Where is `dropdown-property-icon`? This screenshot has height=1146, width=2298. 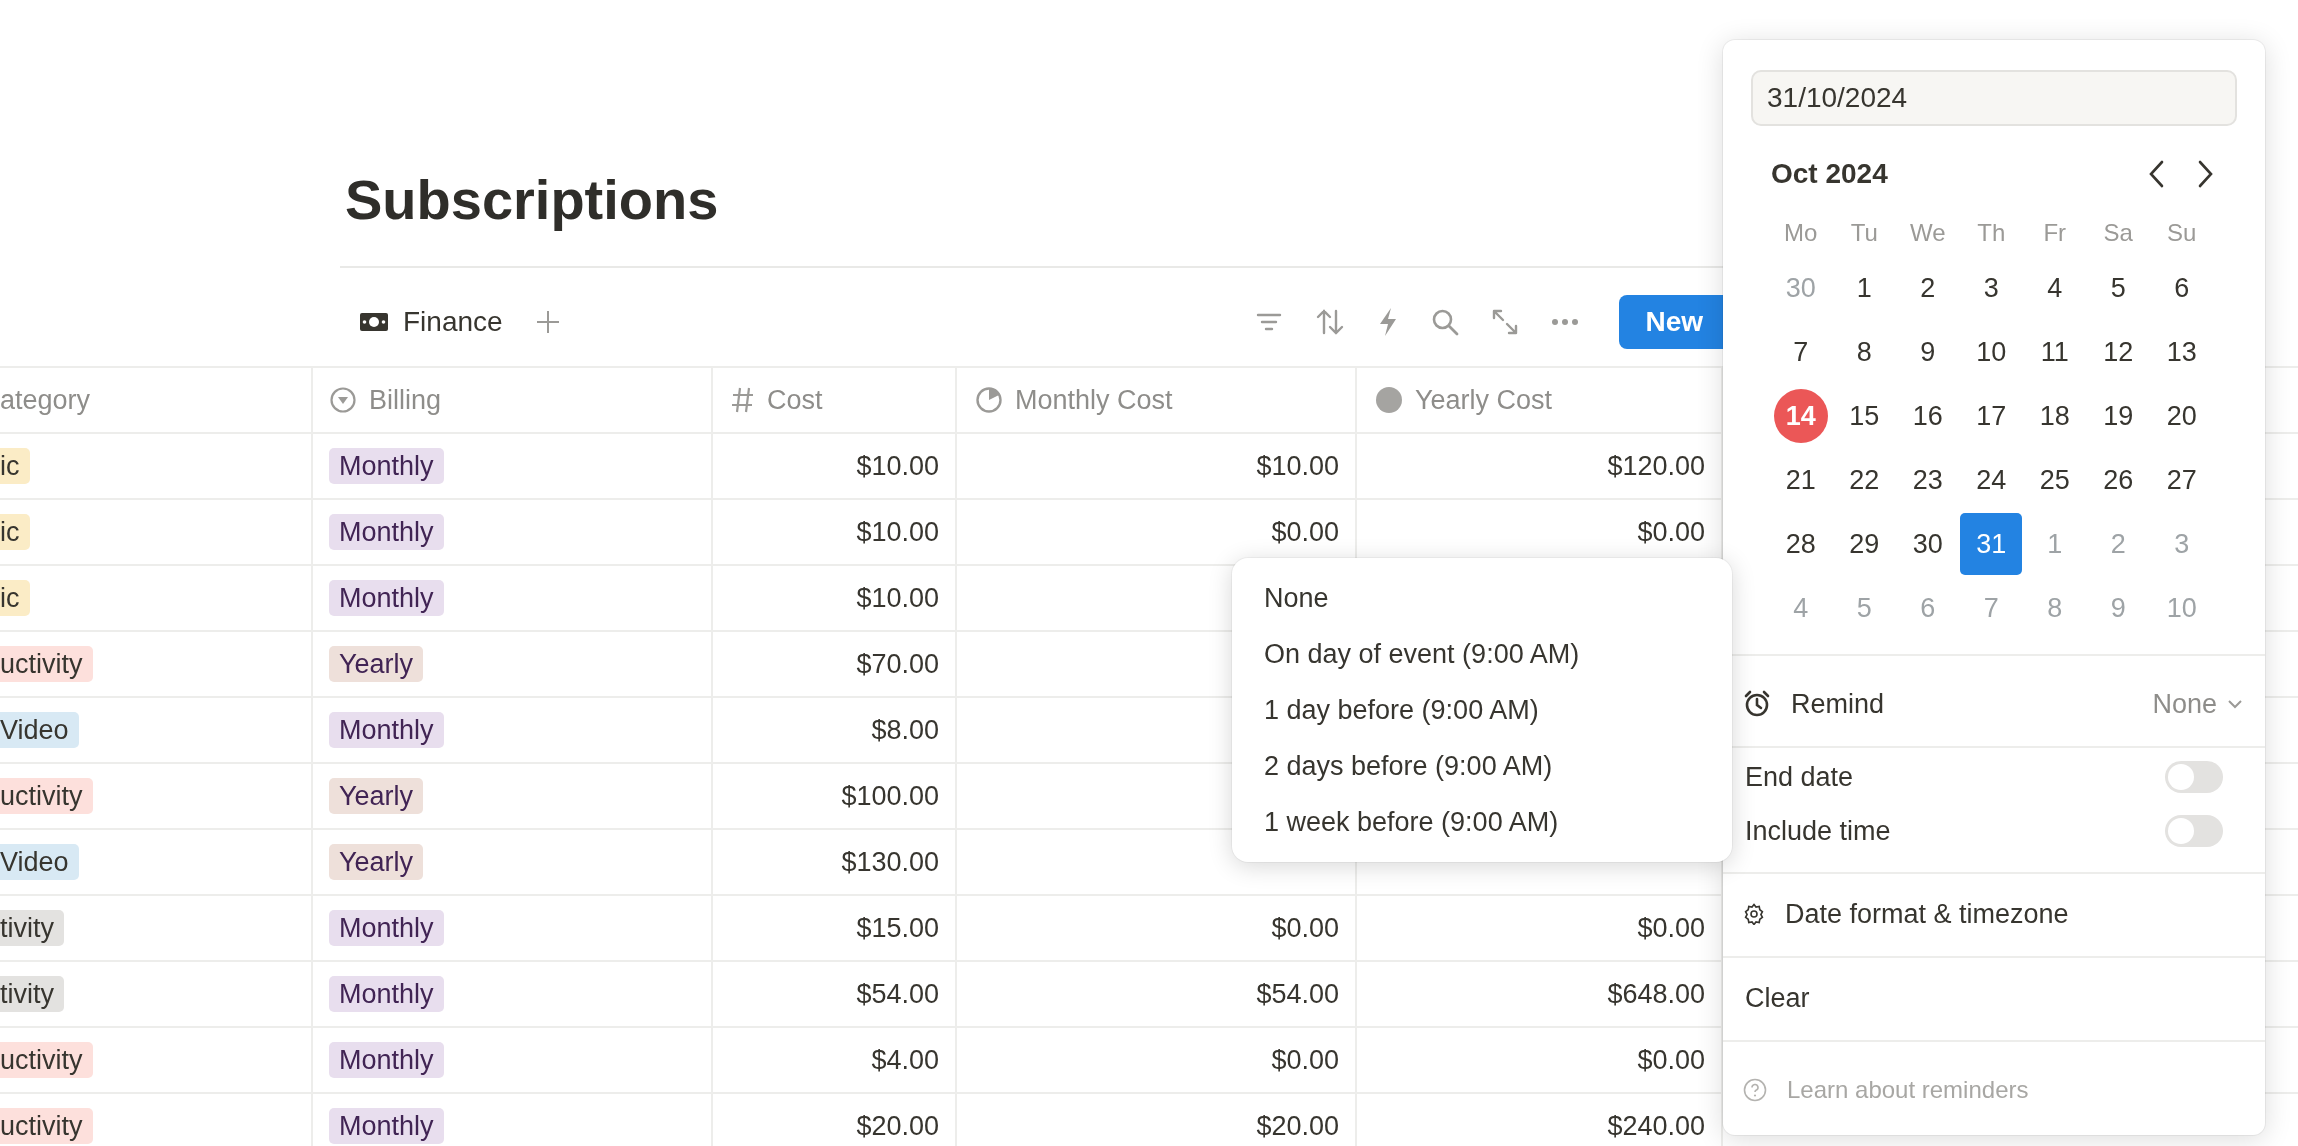
dropdown-property-icon is located at coordinates (343, 400).